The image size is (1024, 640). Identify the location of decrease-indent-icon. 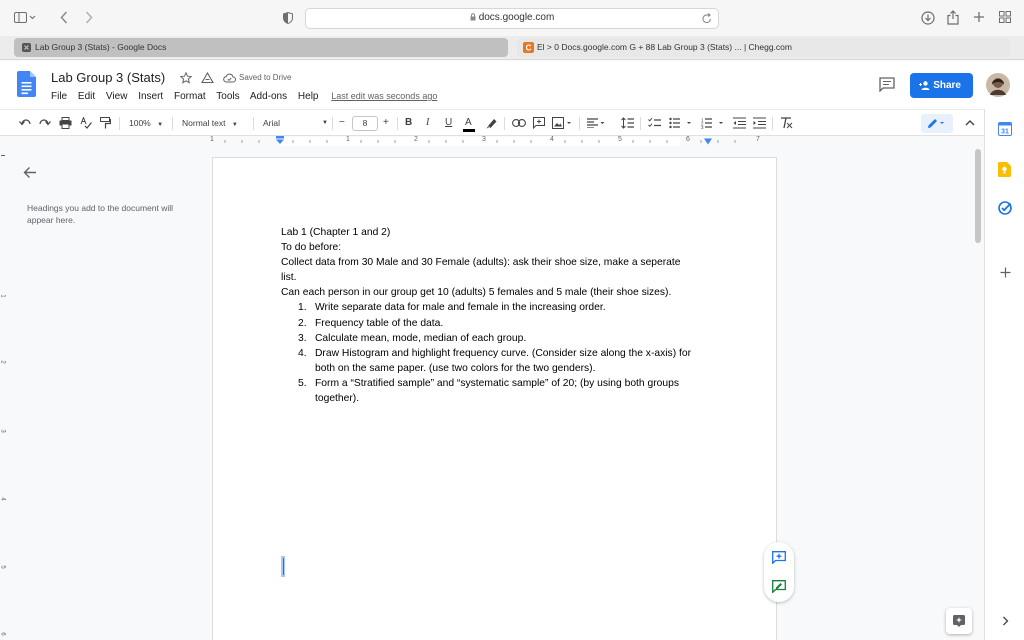
(739, 123).